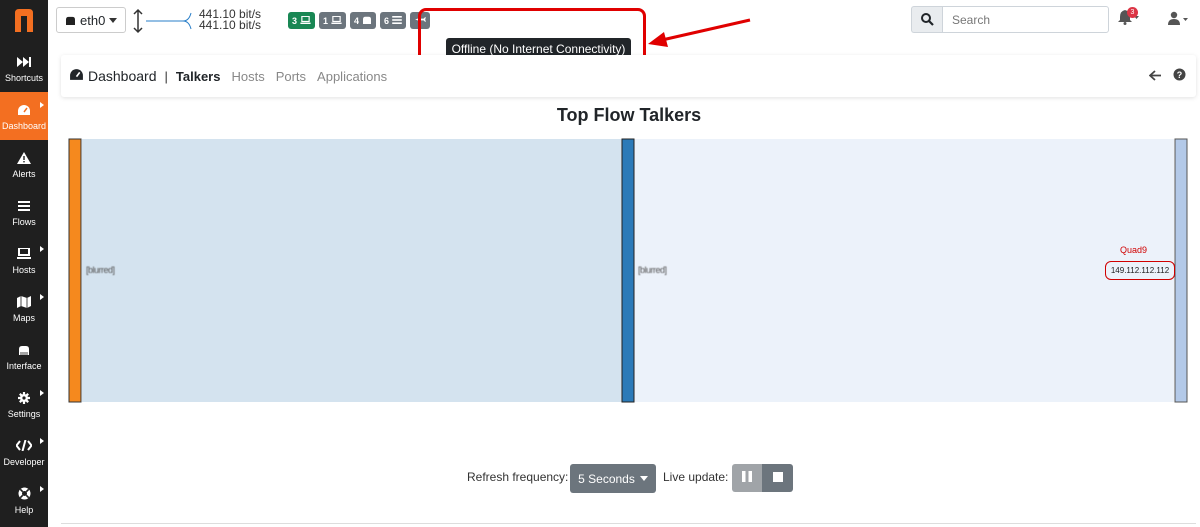 Image resolution: width=1200 pixels, height=527 pixels. Describe the element at coordinates (24, 269) in the screenshot. I see `sidebar-item-label: Hosts` at that location.